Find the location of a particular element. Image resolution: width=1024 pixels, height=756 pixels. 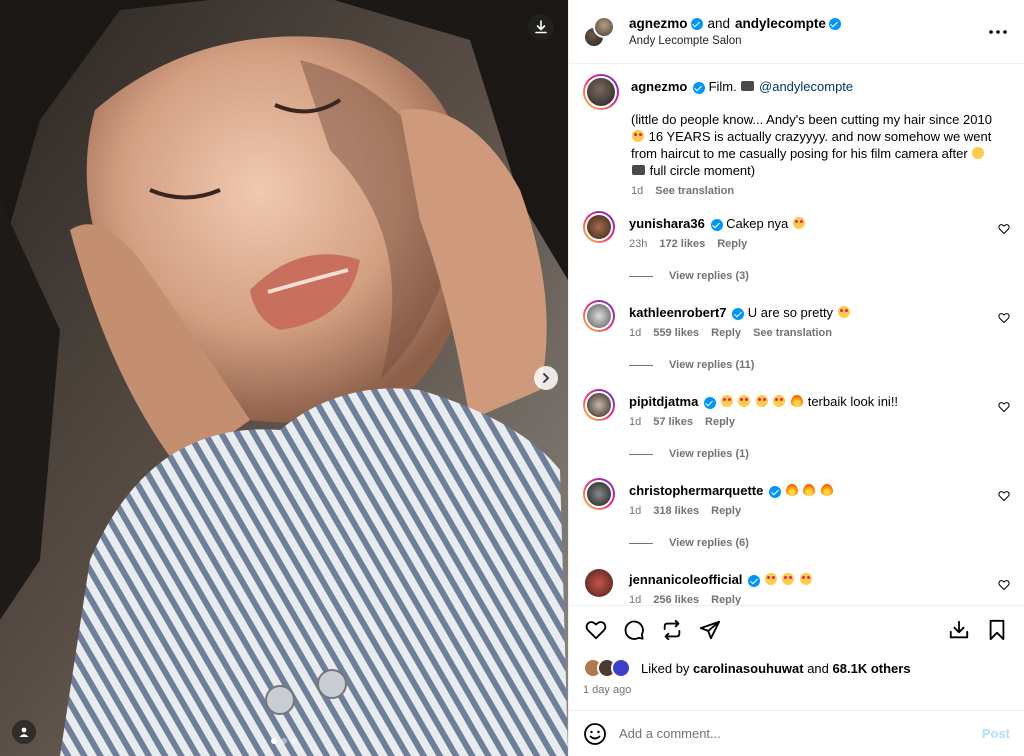

repost-button is located at coordinates (672, 630).